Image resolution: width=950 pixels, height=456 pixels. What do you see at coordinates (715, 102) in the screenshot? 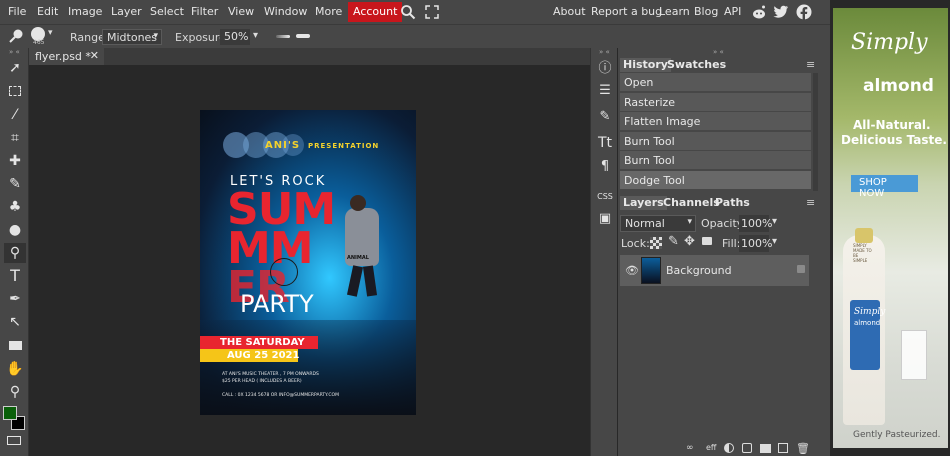
I see `history-item: Rasterize` at bounding box center [715, 102].